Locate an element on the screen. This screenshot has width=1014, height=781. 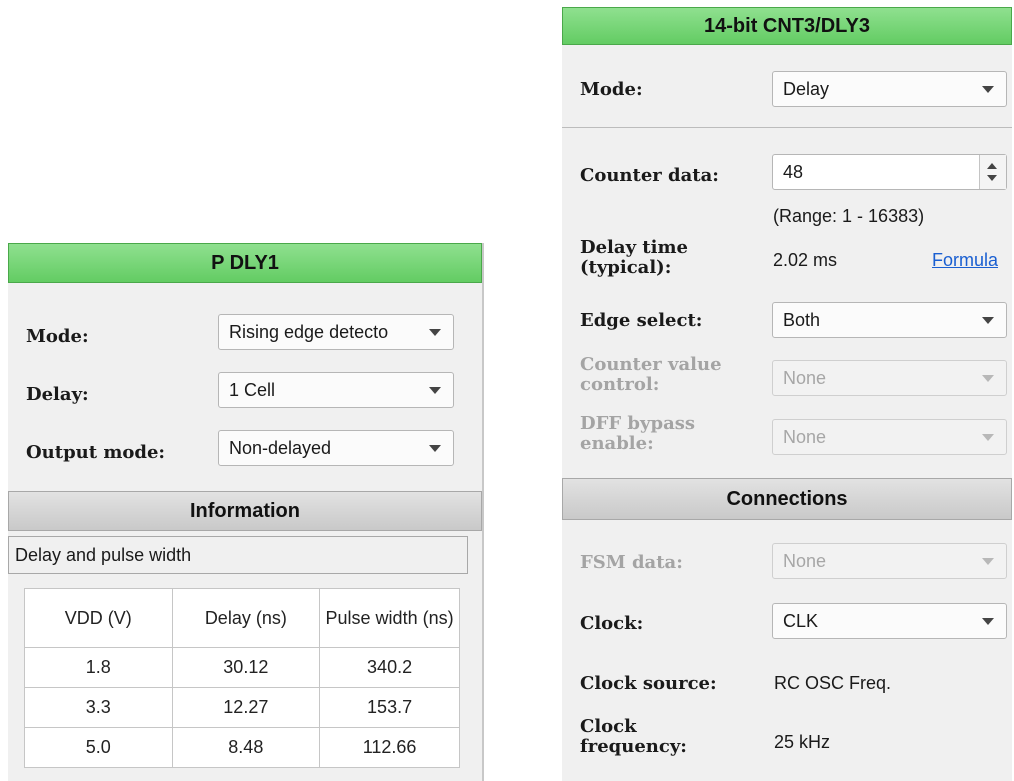
table-cell: 153.7 is located at coordinates (389, 707).